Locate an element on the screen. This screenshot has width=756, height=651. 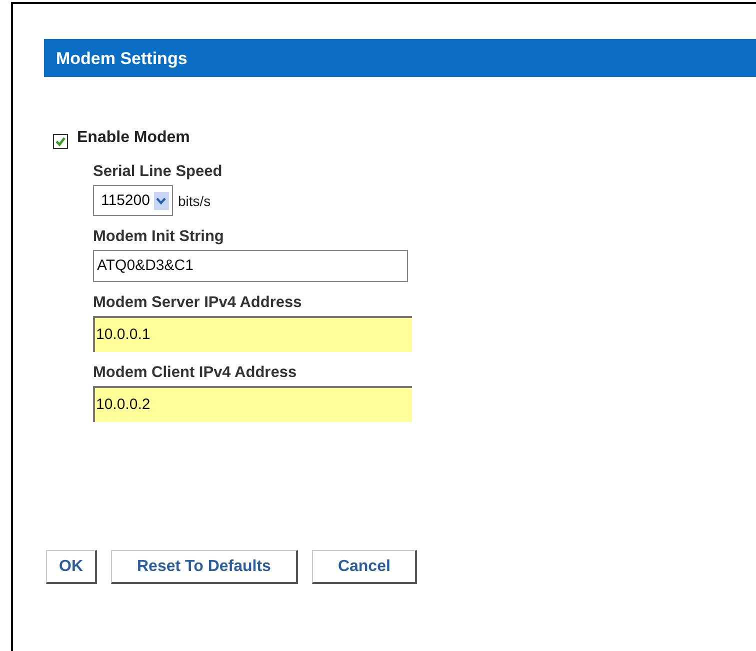
caret-icon is located at coordinates (161, 201).